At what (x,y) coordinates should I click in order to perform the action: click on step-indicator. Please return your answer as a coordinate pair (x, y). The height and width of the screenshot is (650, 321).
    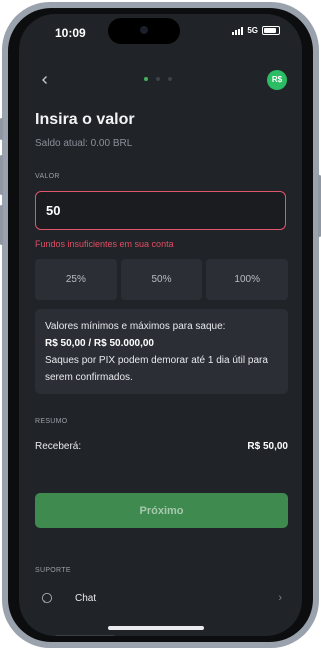
    Looking at the image, I should click on (158, 79).